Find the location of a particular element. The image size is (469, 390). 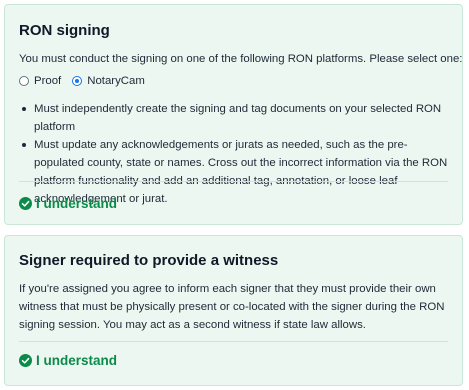

radio-label-proof: Proof is located at coordinates (48, 81).